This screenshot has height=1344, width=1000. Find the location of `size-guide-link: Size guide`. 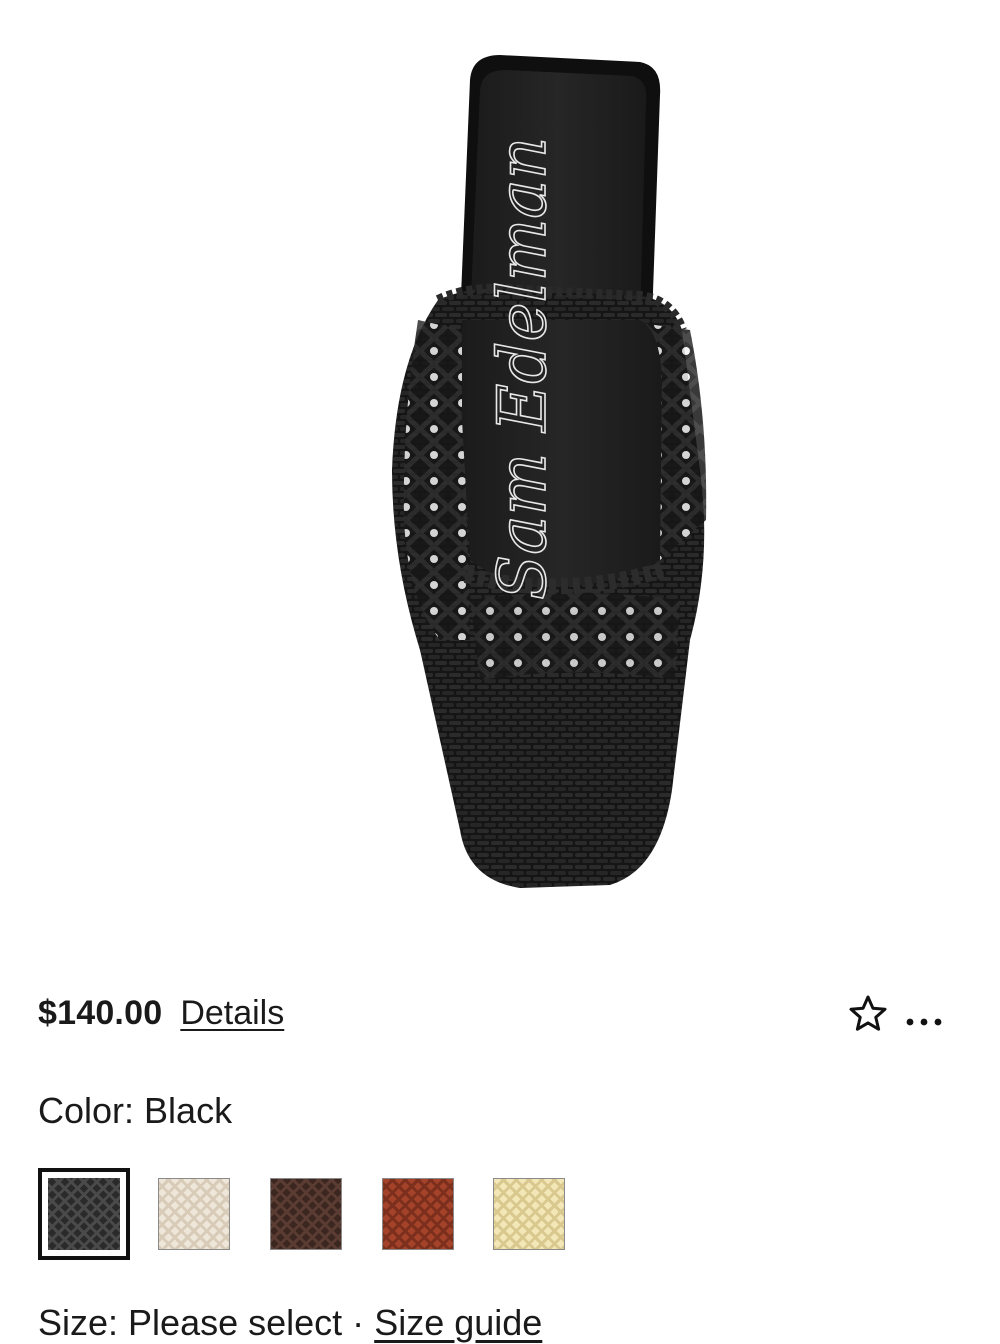

size-guide-link: Size guide is located at coordinates (458, 1322).